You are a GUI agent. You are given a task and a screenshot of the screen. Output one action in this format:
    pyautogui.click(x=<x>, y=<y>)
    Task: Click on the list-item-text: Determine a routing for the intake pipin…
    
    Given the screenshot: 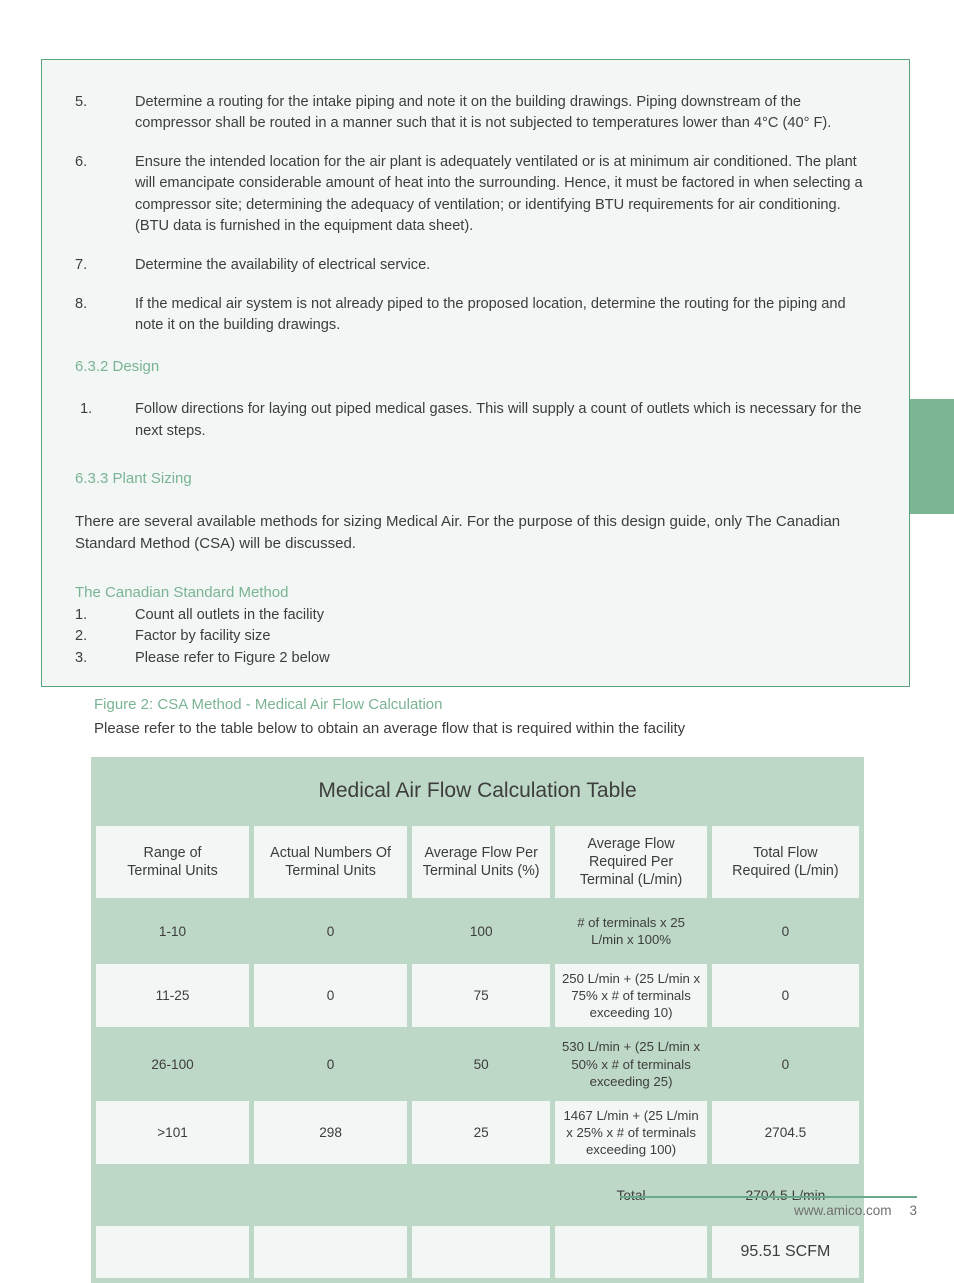 What is the action you would take?
    pyautogui.click(x=483, y=113)
    